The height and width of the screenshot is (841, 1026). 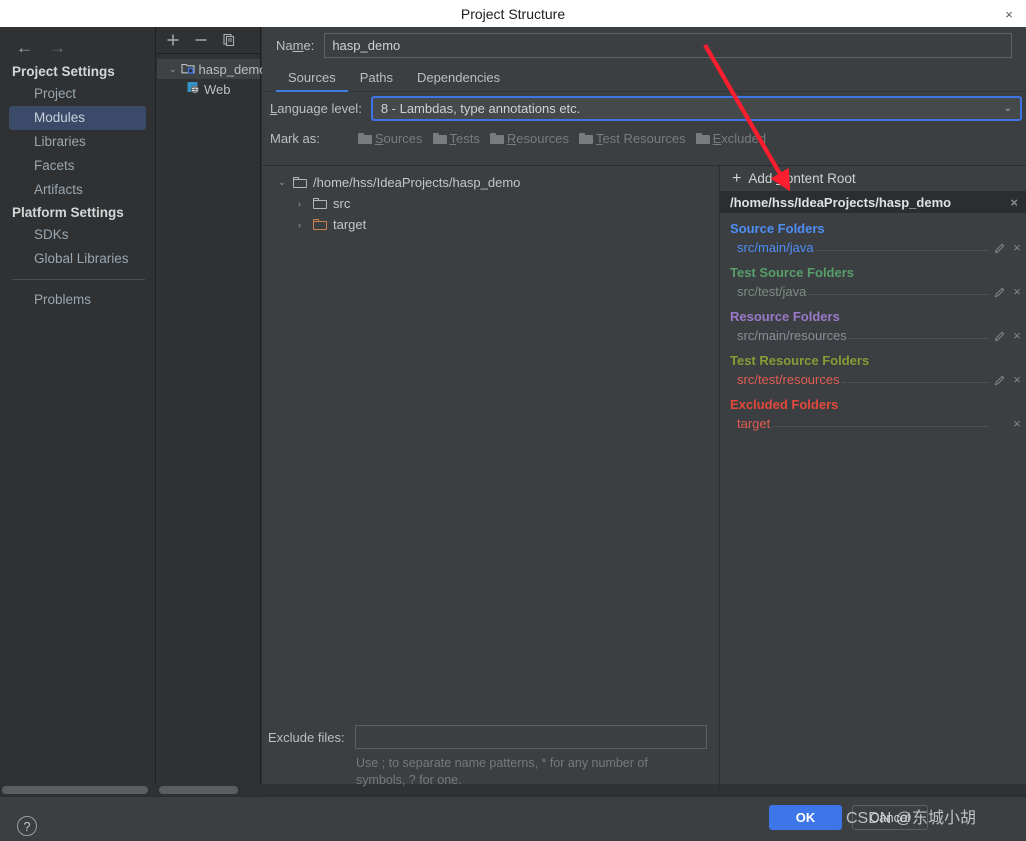 I want to click on mark-as-test-resources-label: Test Resources, so click(x=641, y=138).